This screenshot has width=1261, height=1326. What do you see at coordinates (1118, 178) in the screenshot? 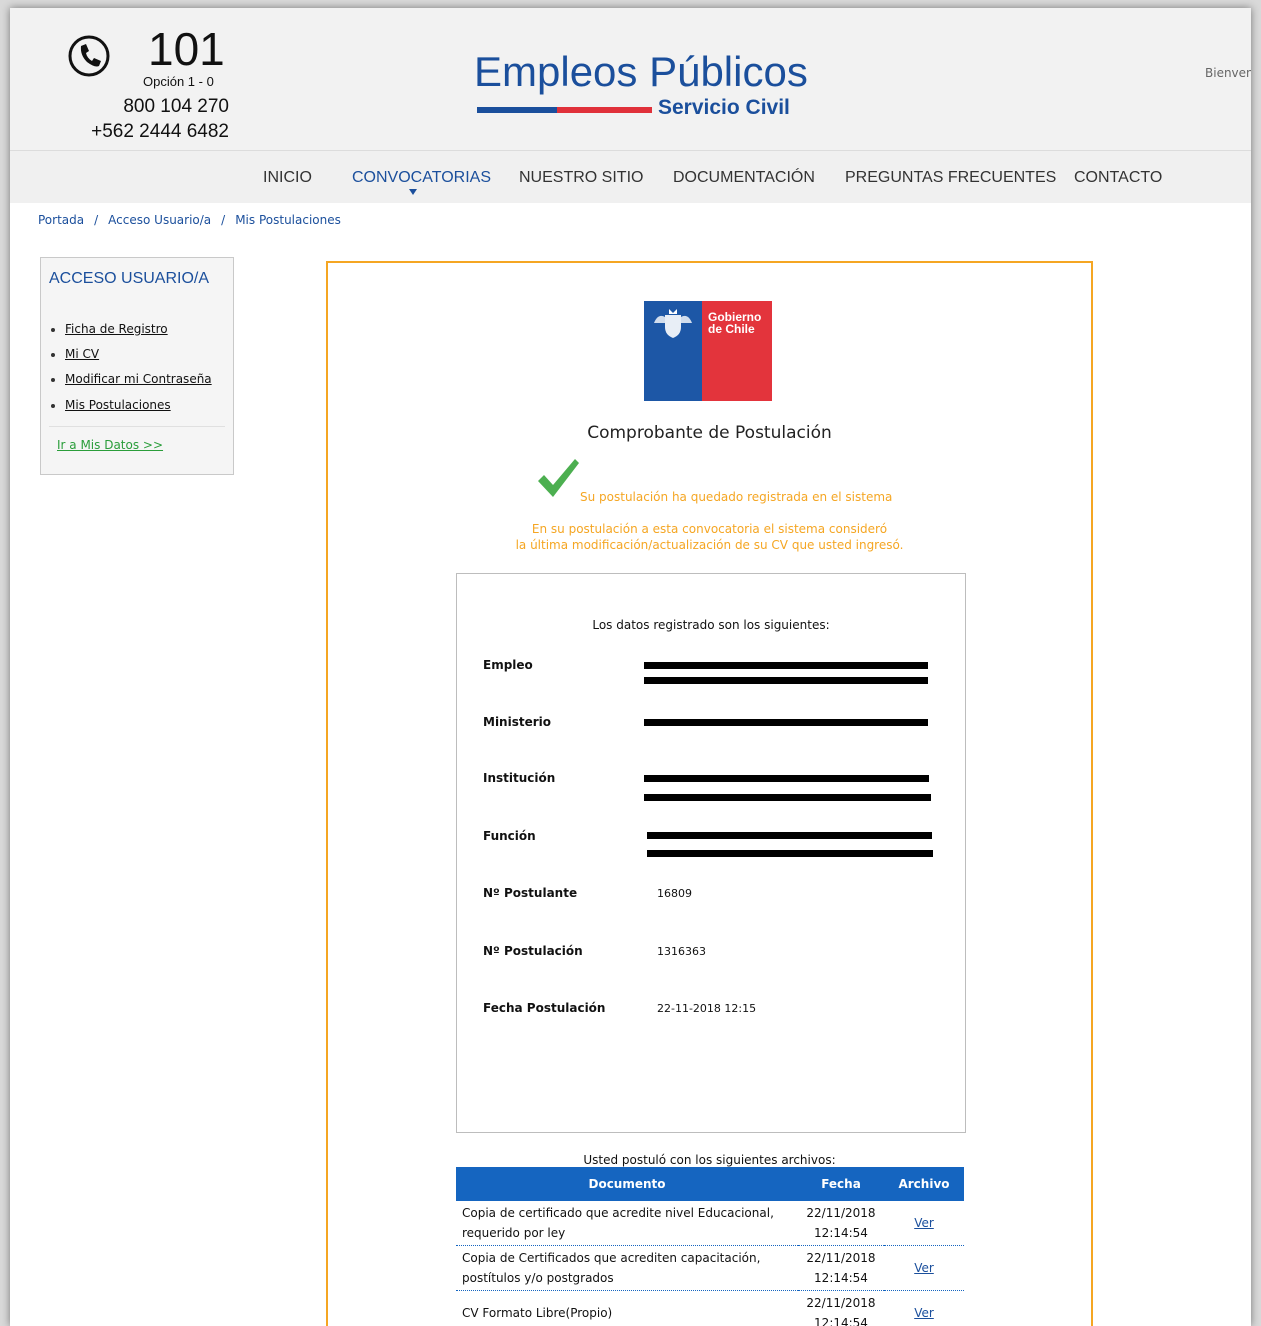
I see `nav-item-contacto: CONTACTO` at bounding box center [1118, 178].